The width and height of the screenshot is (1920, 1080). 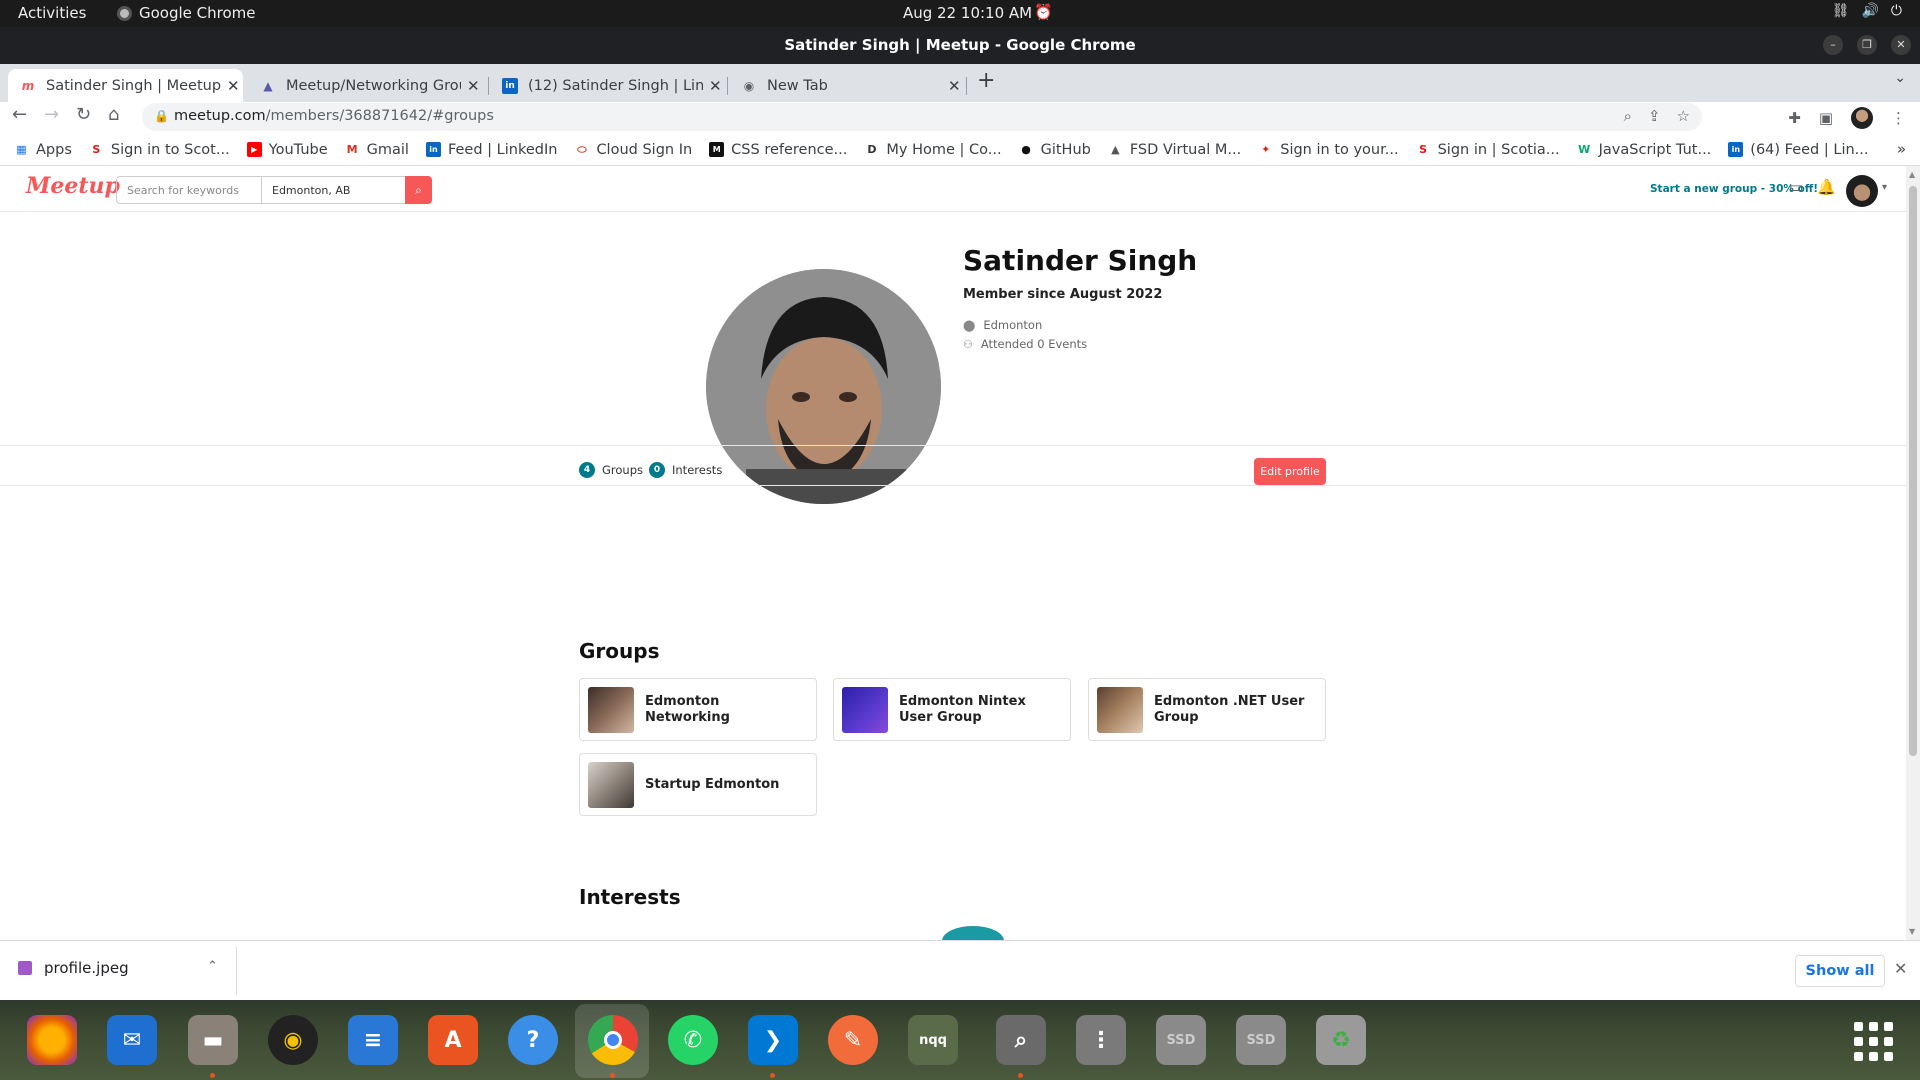 What do you see at coordinates (113, 114) in the screenshot?
I see `home-button: ⌂` at bounding box center [113, 114].